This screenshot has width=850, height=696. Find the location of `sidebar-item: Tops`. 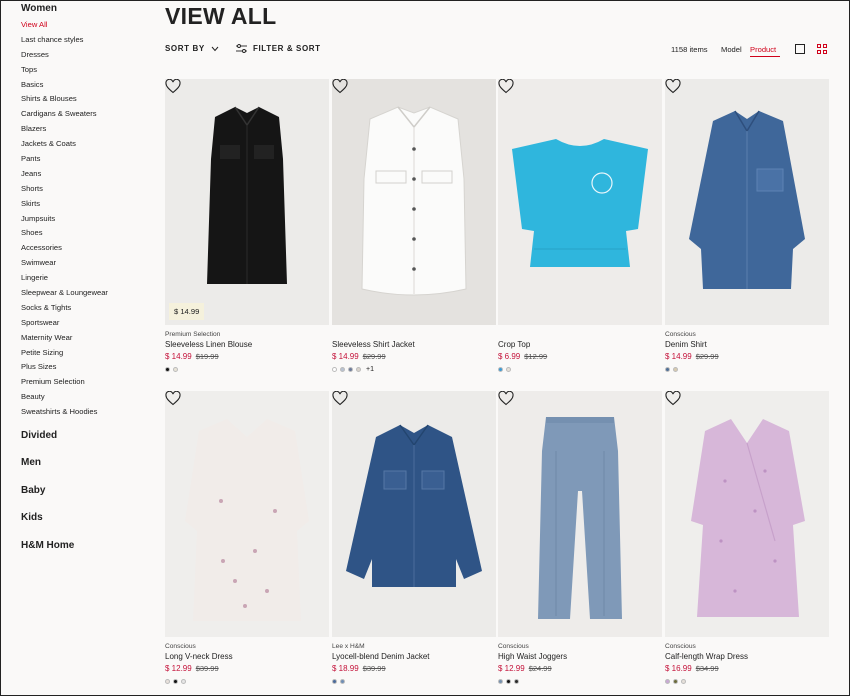

sidebar-item: Tops is located at coordinates (88, 70).